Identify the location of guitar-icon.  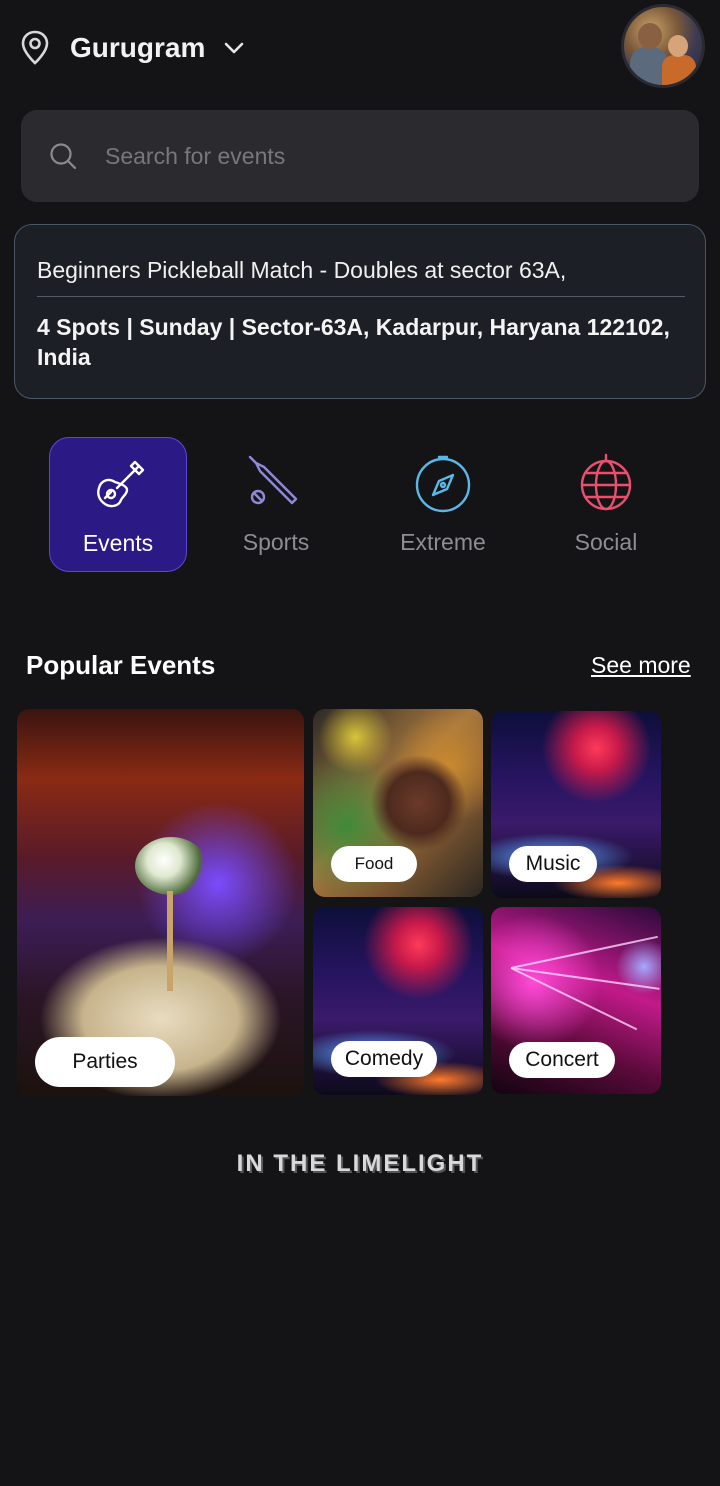
(121, 484).